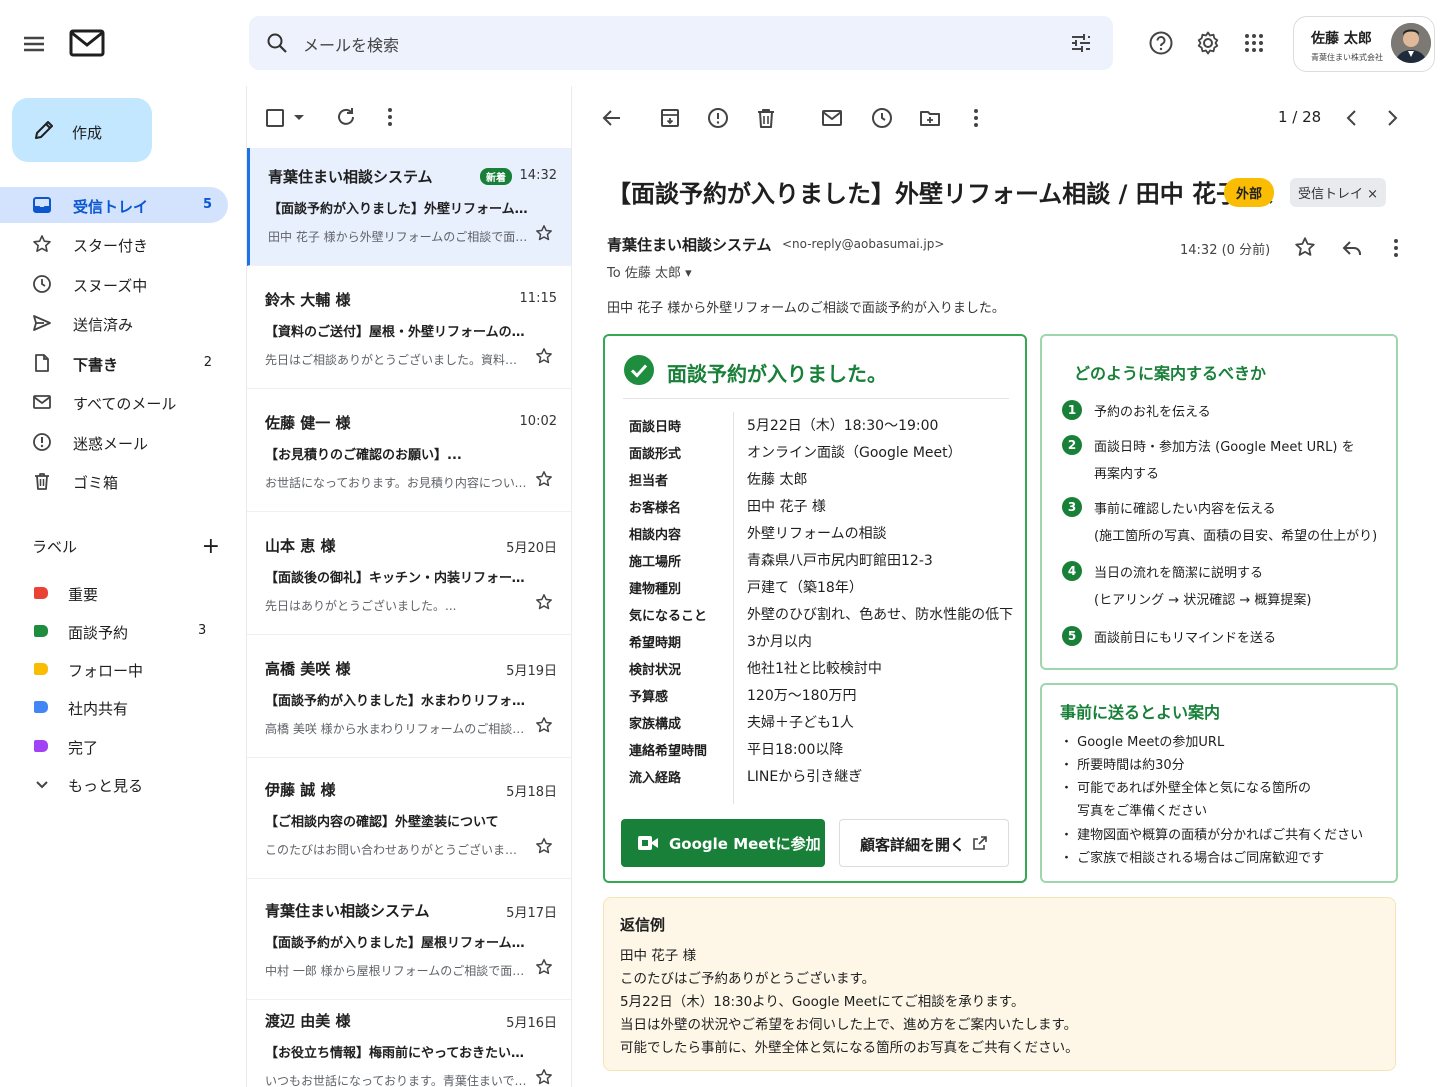  I want to click on avatar, so click(1411, 43).